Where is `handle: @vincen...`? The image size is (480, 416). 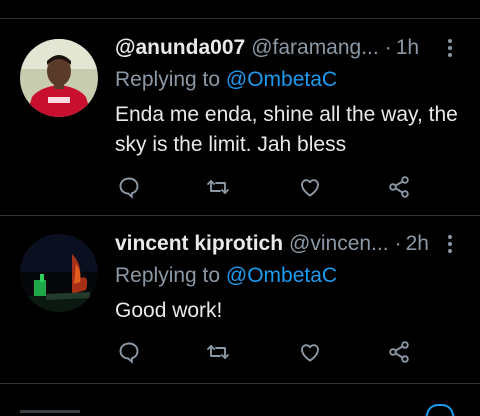 handle: @vincen... is located at coordinates (339, 244).